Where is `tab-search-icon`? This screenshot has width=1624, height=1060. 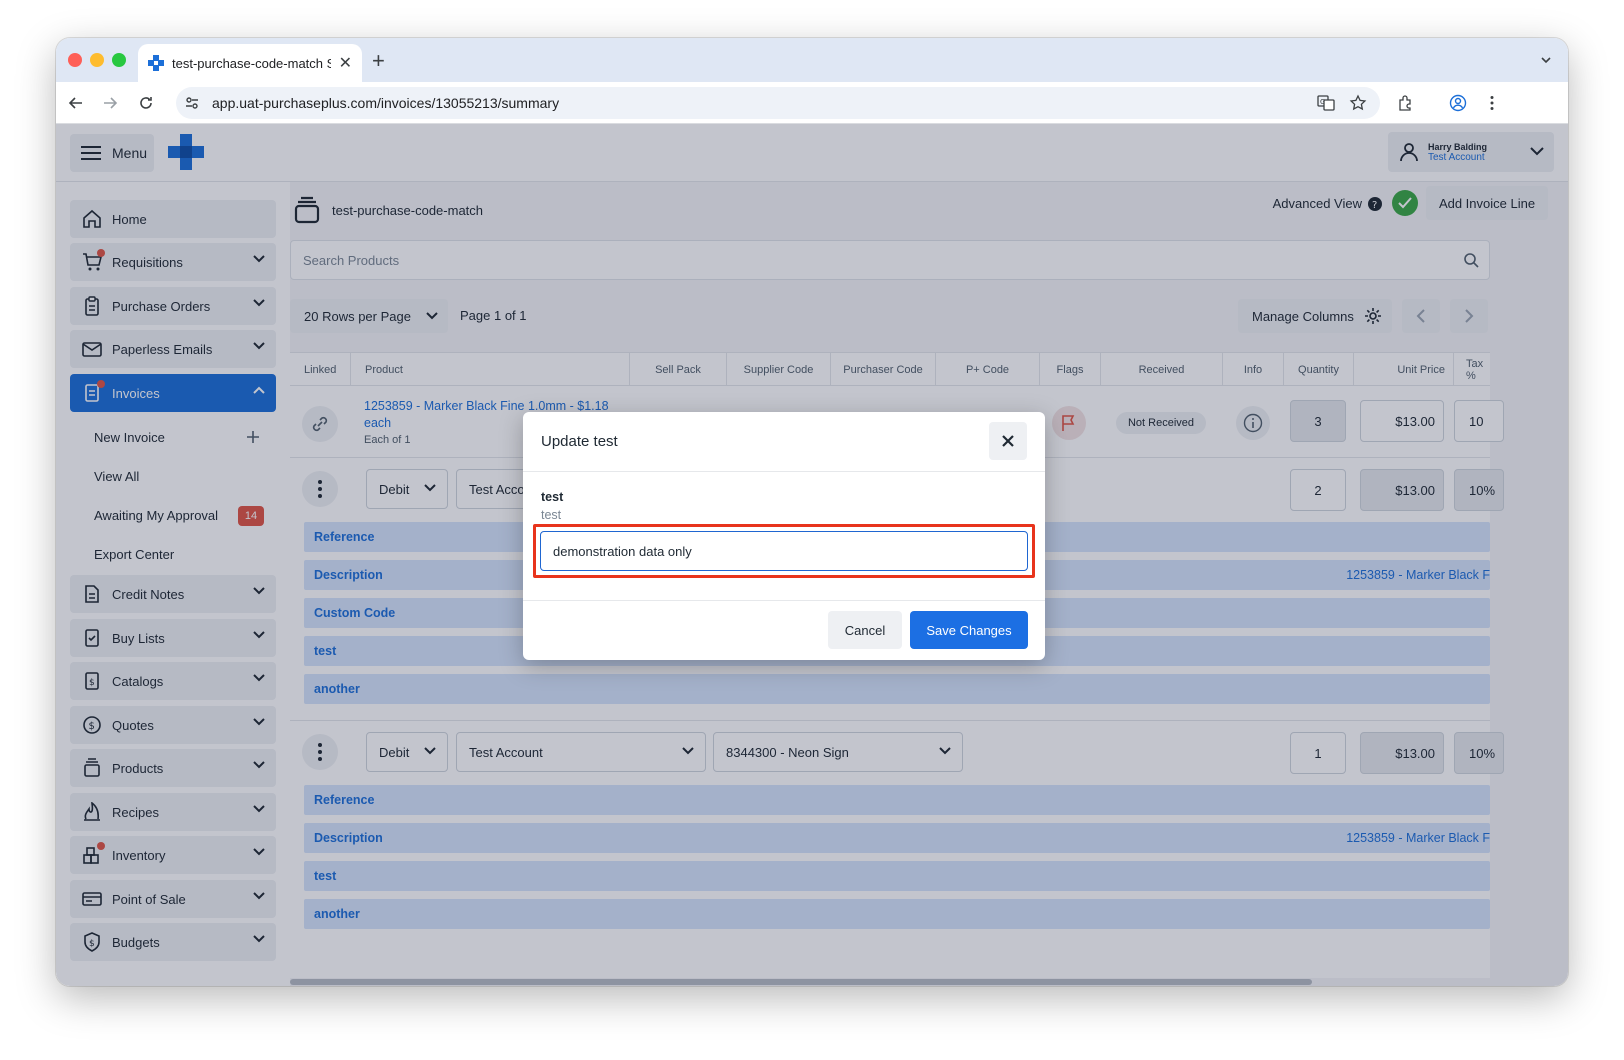
tab-search-icon is located at coordinates (1546, 60).